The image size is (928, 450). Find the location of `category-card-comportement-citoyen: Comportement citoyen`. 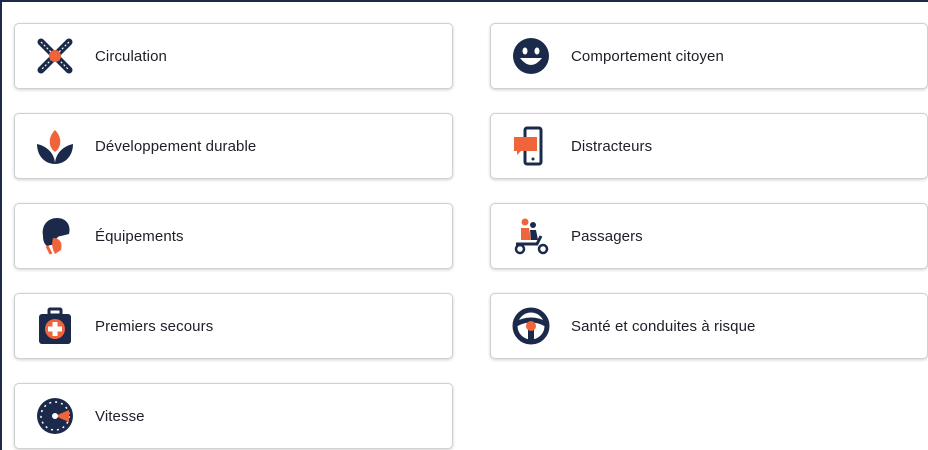

category-card-comportement-citoyen: Comportement citoyen is located at coordinates (709, 56).